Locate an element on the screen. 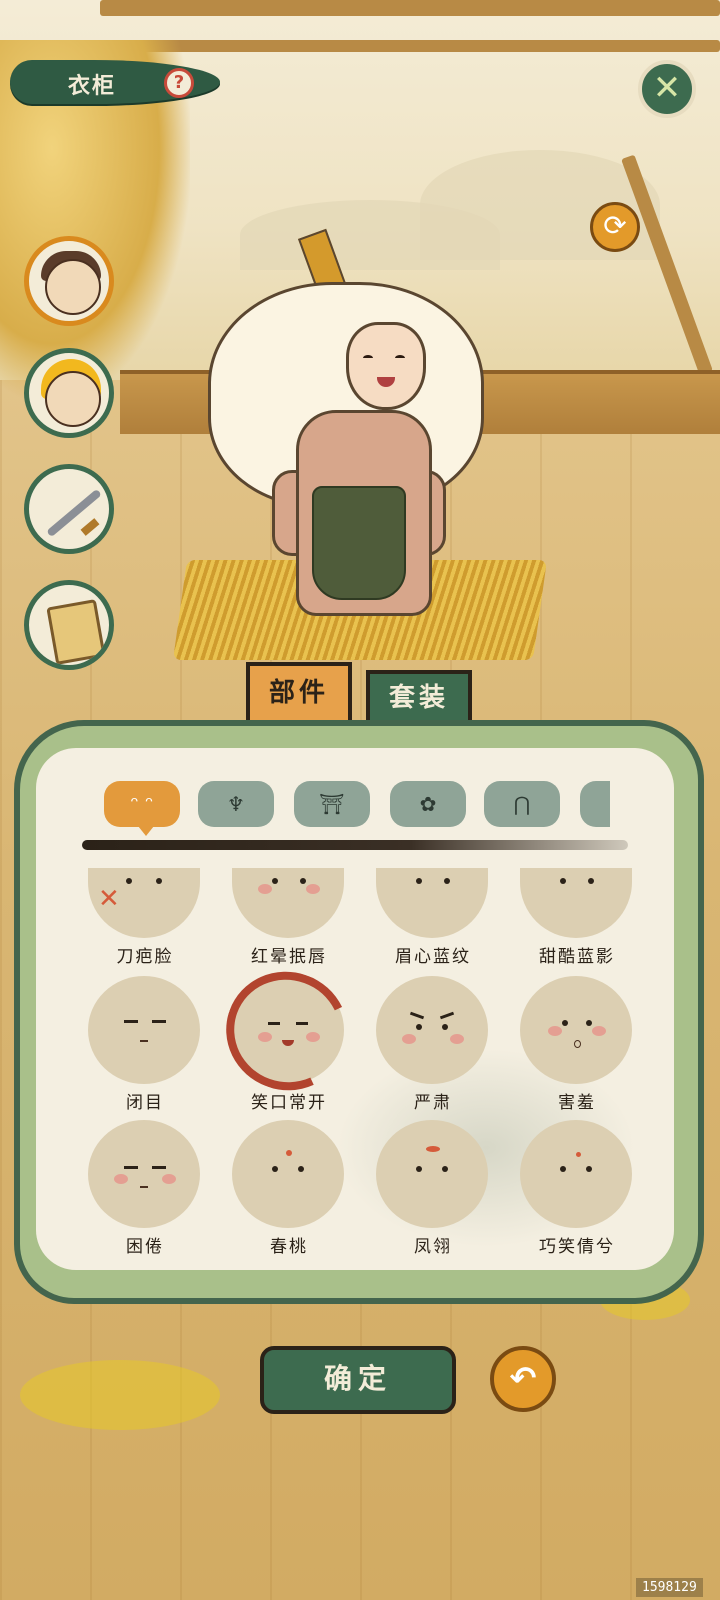 The width and height of the screenshot is (720, 1600). active-category-pointer is located at coordinates (146, 831).